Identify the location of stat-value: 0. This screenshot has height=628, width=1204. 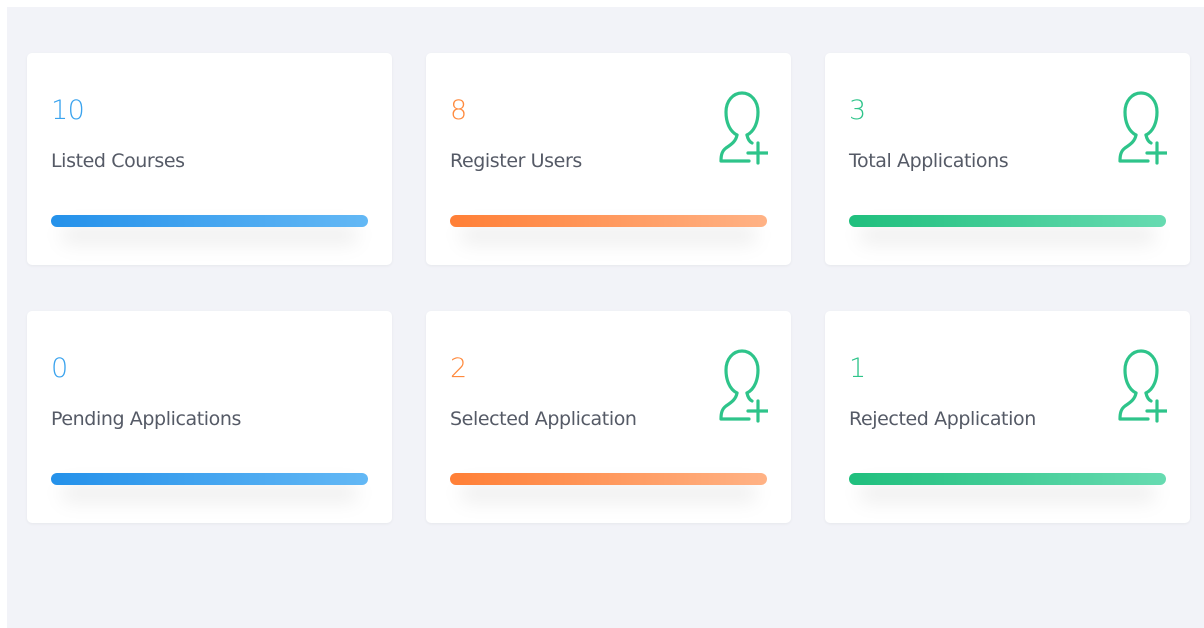
(59, 368).